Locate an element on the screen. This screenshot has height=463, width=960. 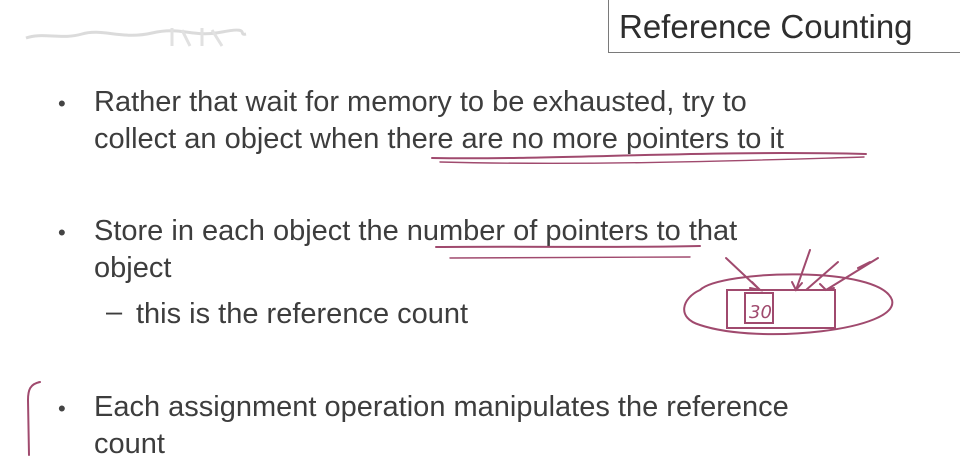
count-cell is located at coordinates (759, 308).